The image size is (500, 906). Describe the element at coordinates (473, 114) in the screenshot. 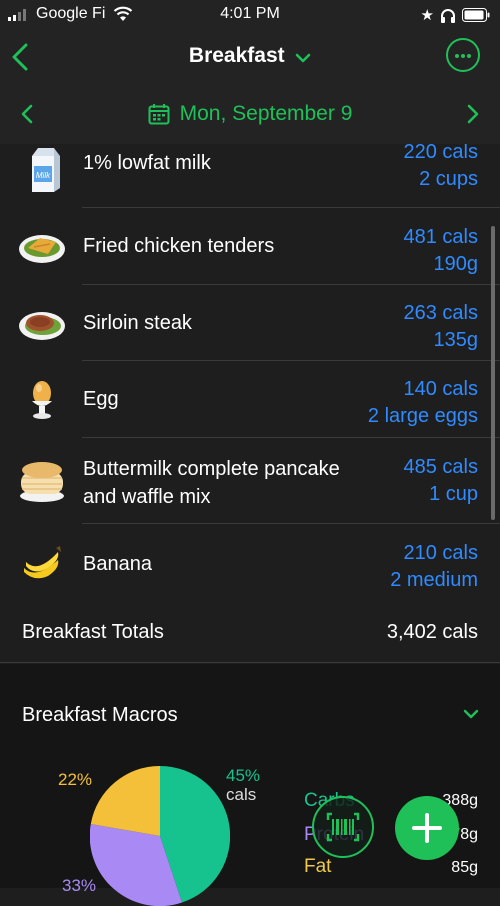

I see `next-day-chevron-icon` at that location.